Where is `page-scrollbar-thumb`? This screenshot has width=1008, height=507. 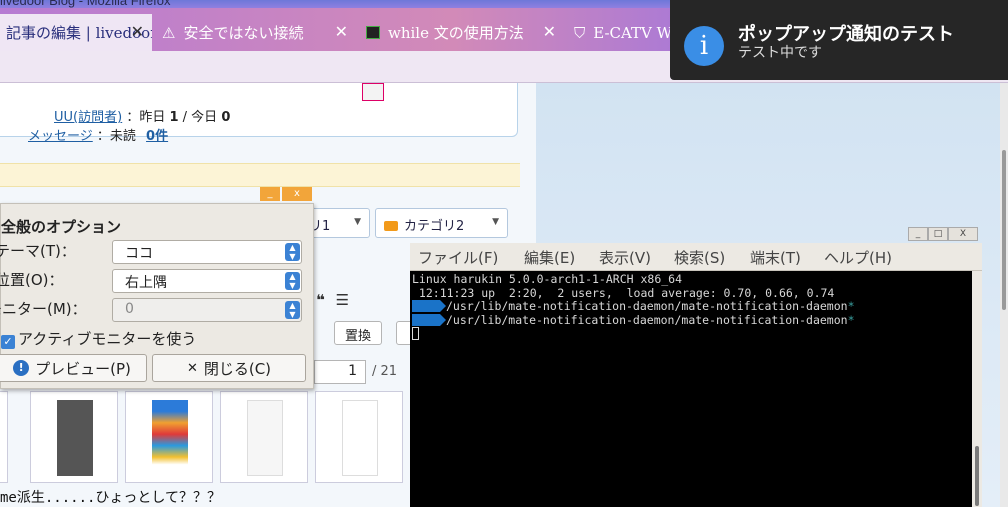
page-scrollbar-thumb is located at coordinates (1004, 230).